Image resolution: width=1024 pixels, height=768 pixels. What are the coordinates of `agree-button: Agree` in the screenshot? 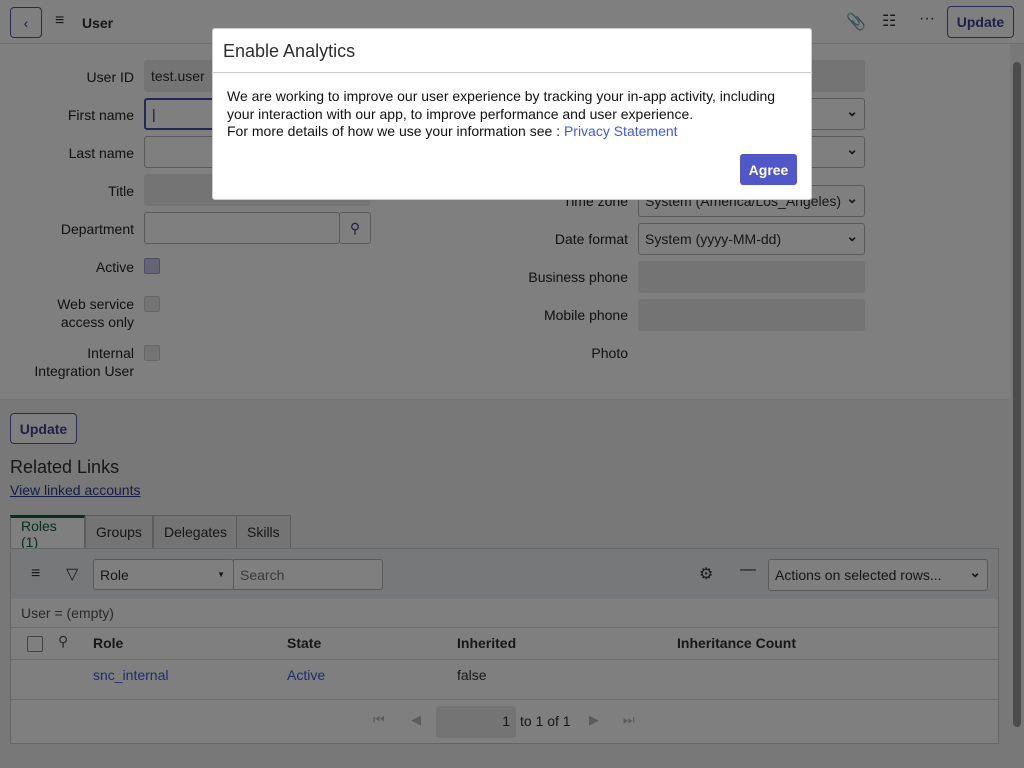 It's located at (768, 169).